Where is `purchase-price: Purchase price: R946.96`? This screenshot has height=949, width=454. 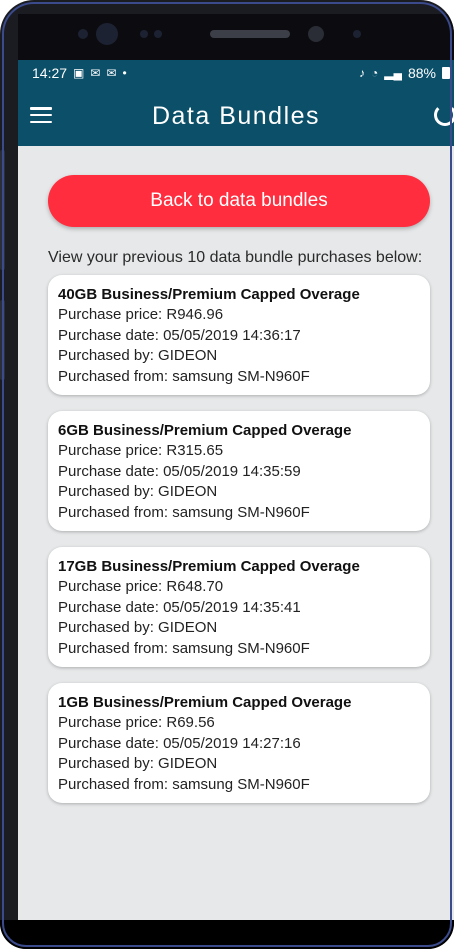 purchase-price: Purchase price: R946.96 is located at coordinates (141, 314).